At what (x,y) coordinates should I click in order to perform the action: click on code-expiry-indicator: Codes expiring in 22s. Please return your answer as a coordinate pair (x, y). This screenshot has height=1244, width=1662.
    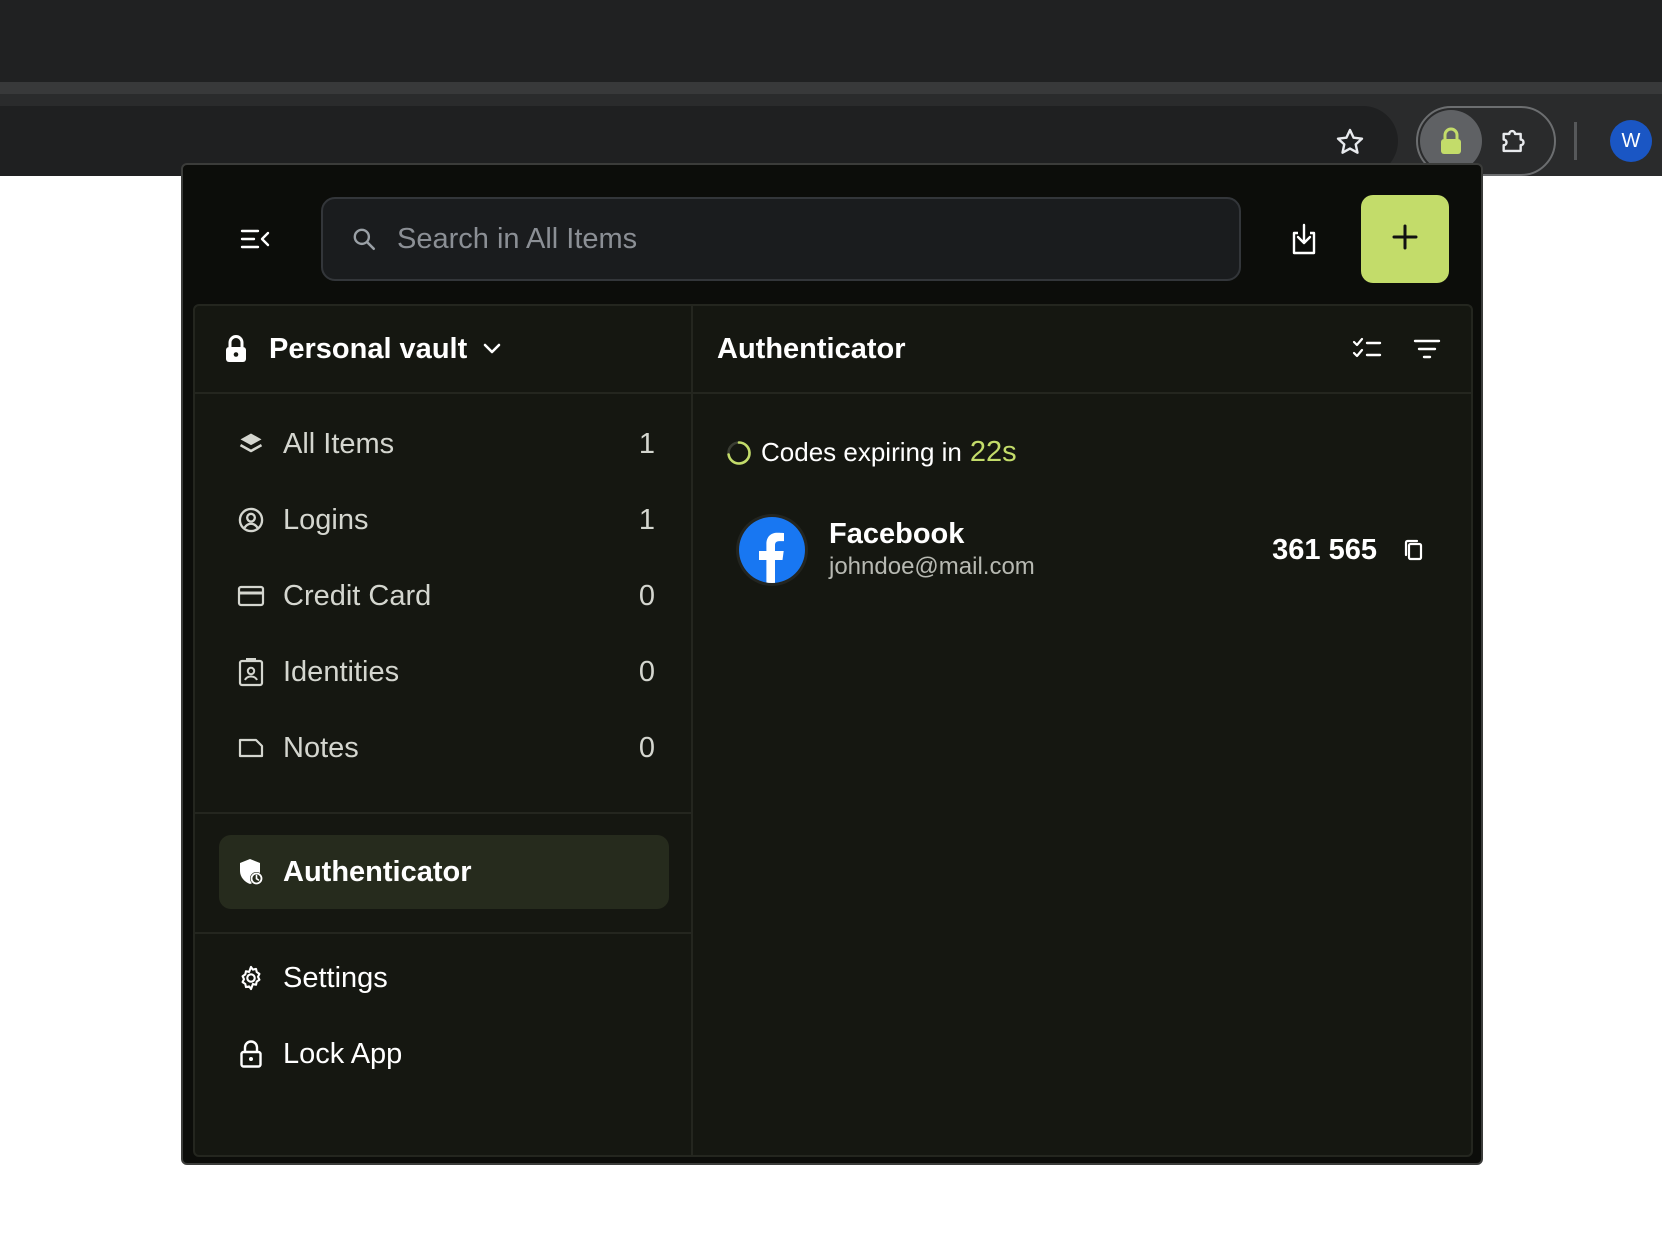
    Looking at the image, I should click on (871, 452).